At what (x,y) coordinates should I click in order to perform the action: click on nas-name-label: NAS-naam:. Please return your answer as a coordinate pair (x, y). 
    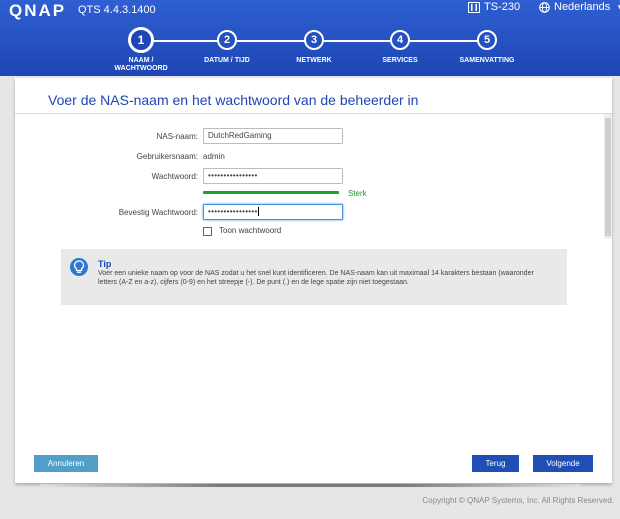
    Looking at the image, I should click on (177, 136).